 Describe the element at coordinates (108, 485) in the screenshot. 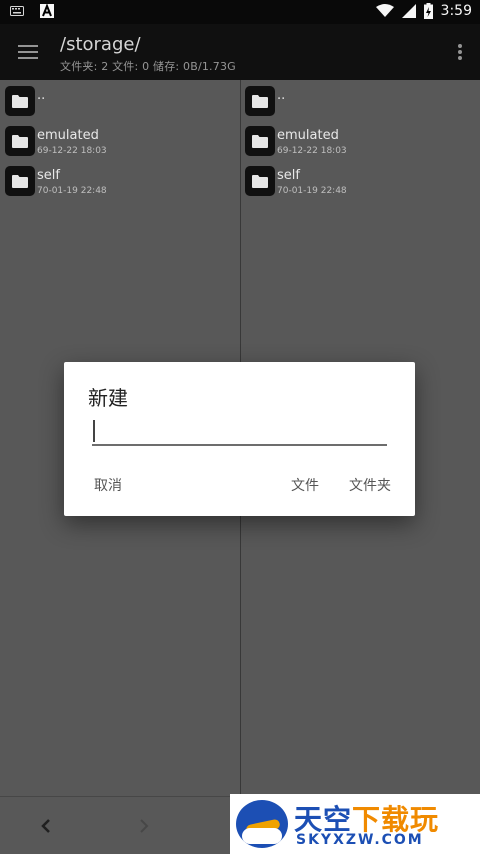

I see `cancel-button: 取消` at that location.